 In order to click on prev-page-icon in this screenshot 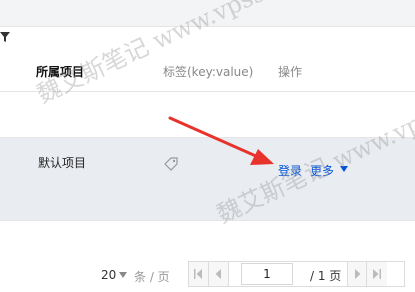, I will do `click(218, 274)`.